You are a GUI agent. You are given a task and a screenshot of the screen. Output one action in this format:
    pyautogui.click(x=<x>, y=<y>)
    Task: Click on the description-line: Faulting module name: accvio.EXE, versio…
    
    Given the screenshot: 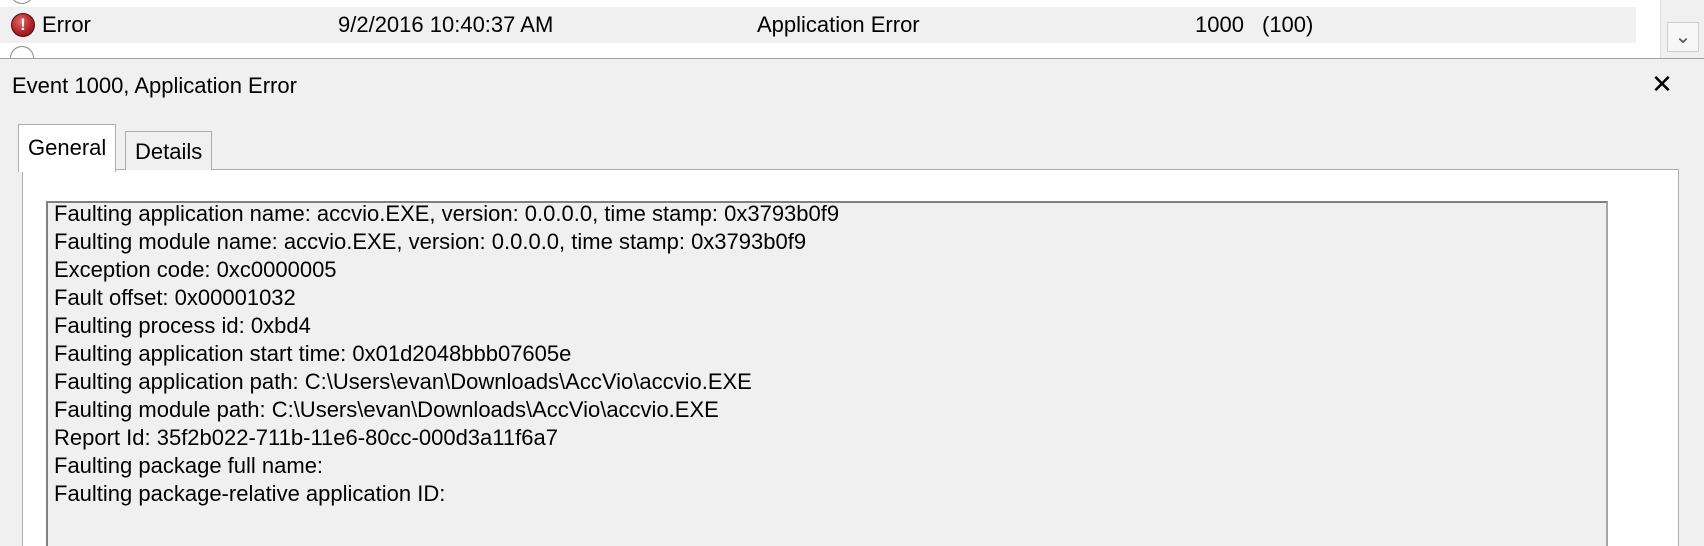 What is the action you would take?
    pyautogui.click(x=430, y=241)
    